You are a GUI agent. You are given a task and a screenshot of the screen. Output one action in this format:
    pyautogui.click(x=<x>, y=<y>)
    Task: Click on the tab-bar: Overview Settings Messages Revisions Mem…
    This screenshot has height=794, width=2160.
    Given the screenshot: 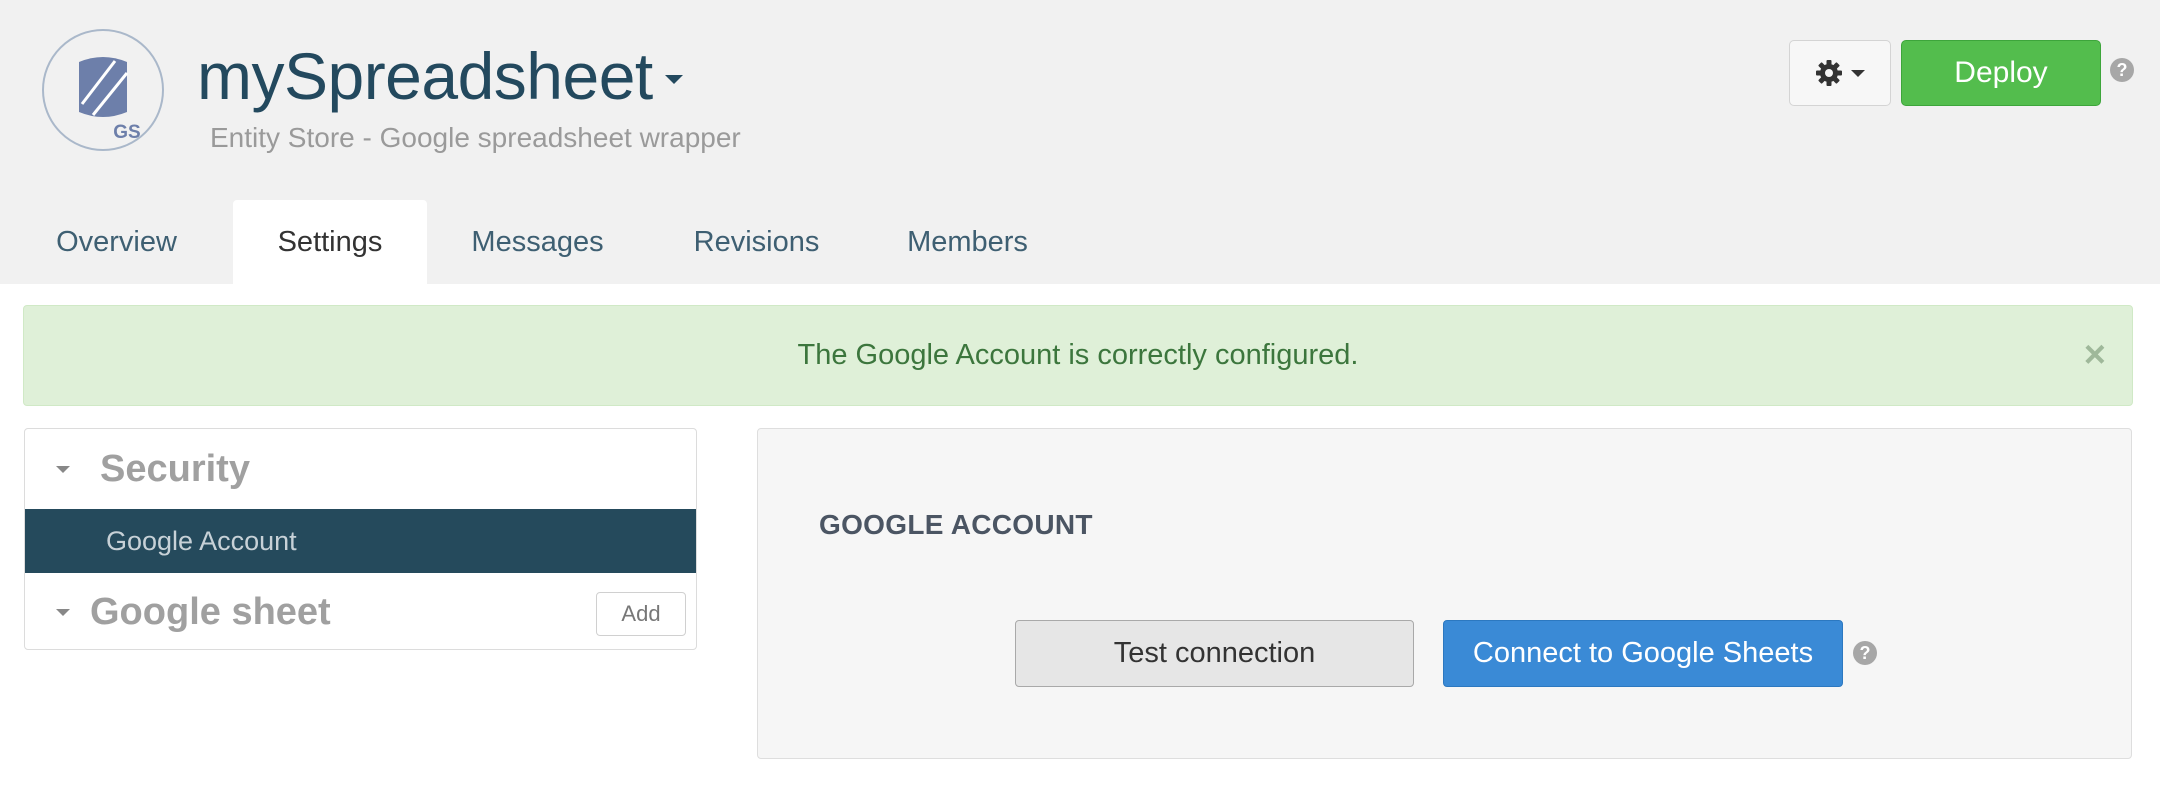 What is the action you would take?
    pyautogui.click(x=535, y=242)
    